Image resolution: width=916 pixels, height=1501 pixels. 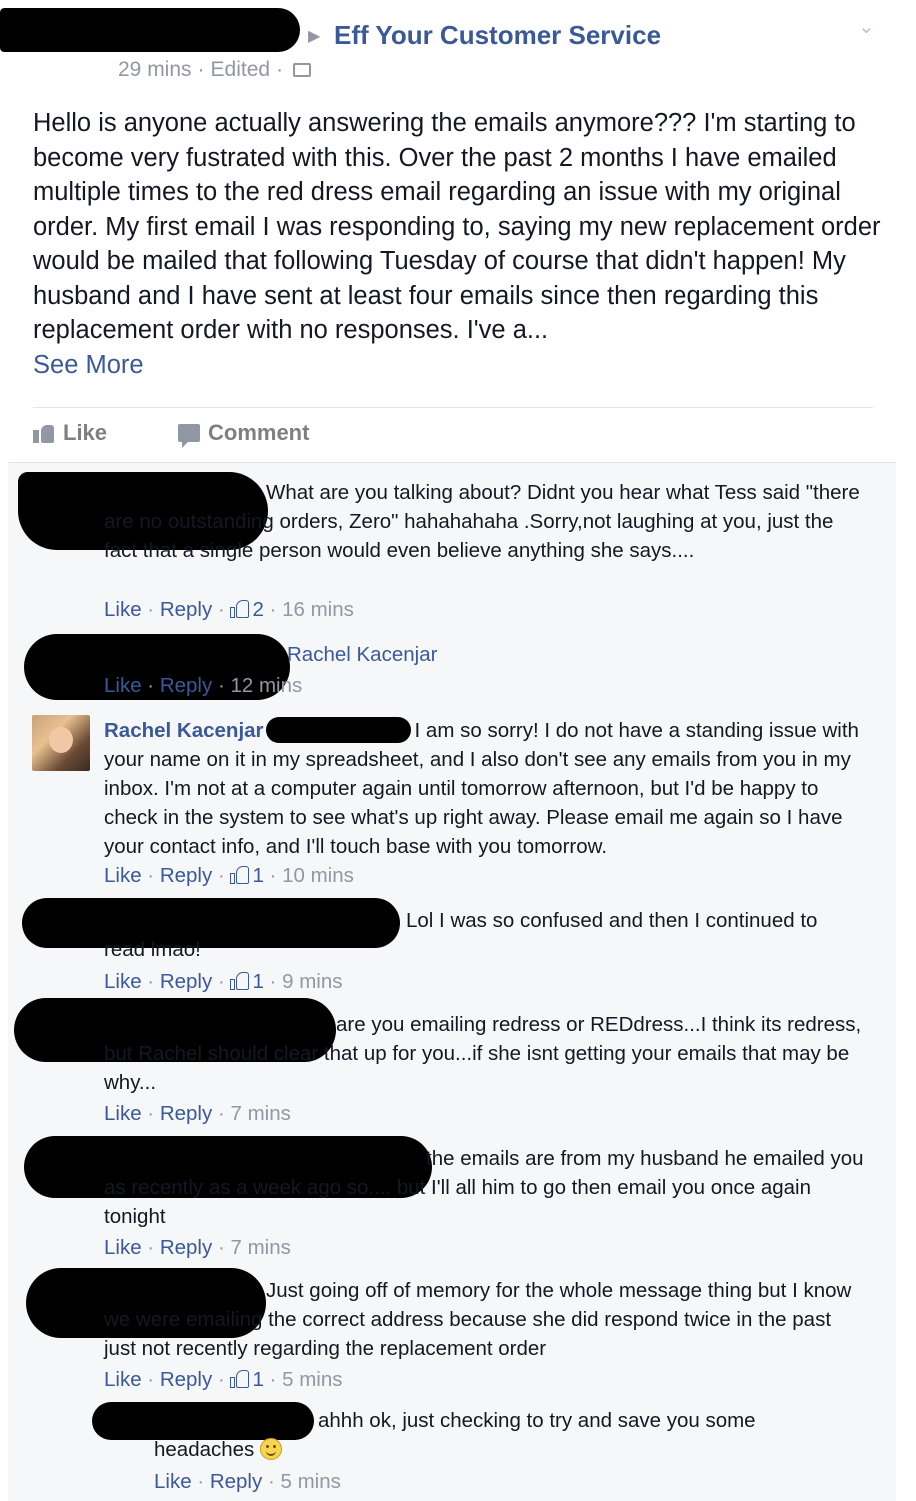 I want to click on comment-button: Comment, so click(x=243, y=434).